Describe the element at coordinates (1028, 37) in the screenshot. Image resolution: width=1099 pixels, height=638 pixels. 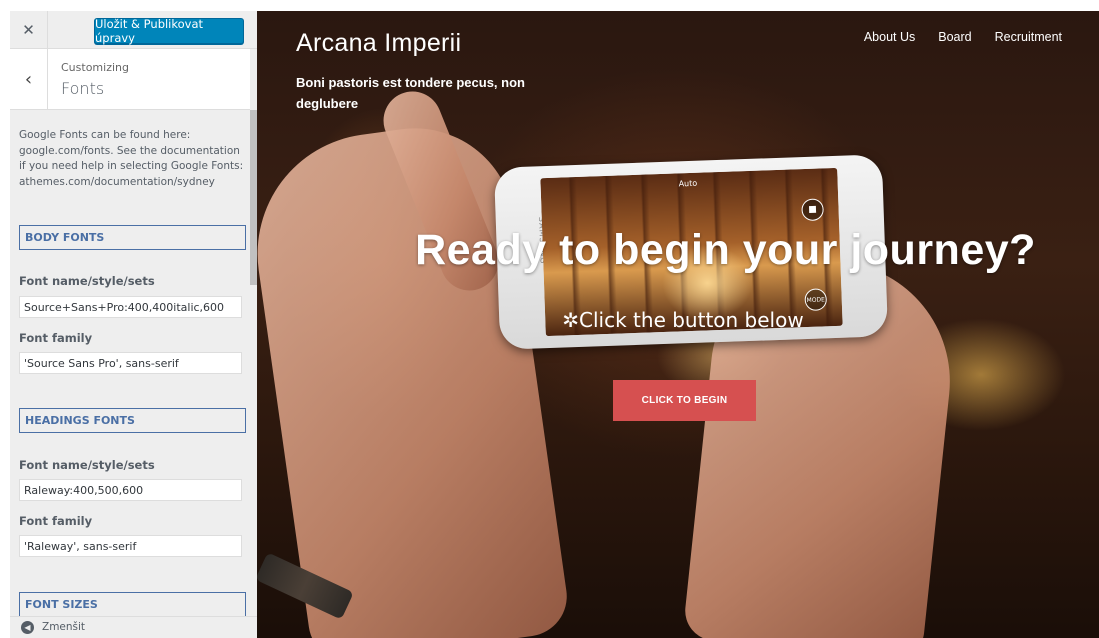
I see `nav-item-recruitment: Recruitment` at that location.